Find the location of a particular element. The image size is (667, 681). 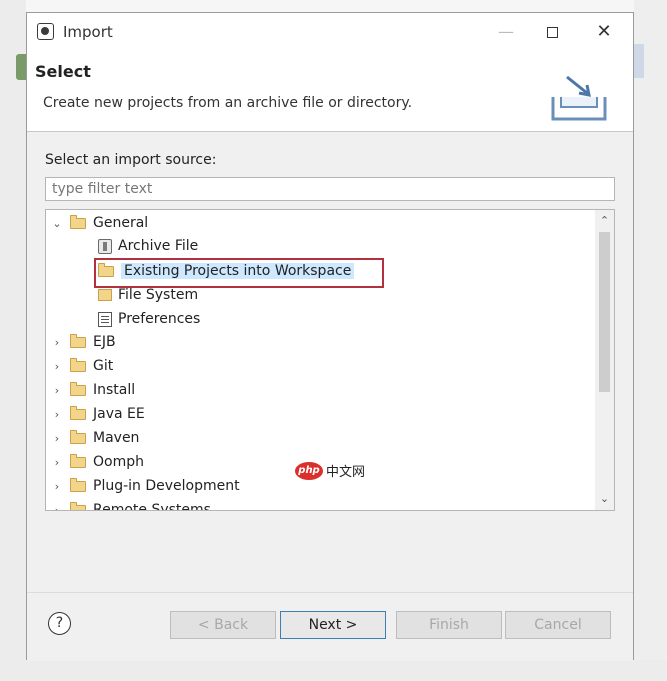

tree-item-install: › Install is located at coordinates (92, 390).